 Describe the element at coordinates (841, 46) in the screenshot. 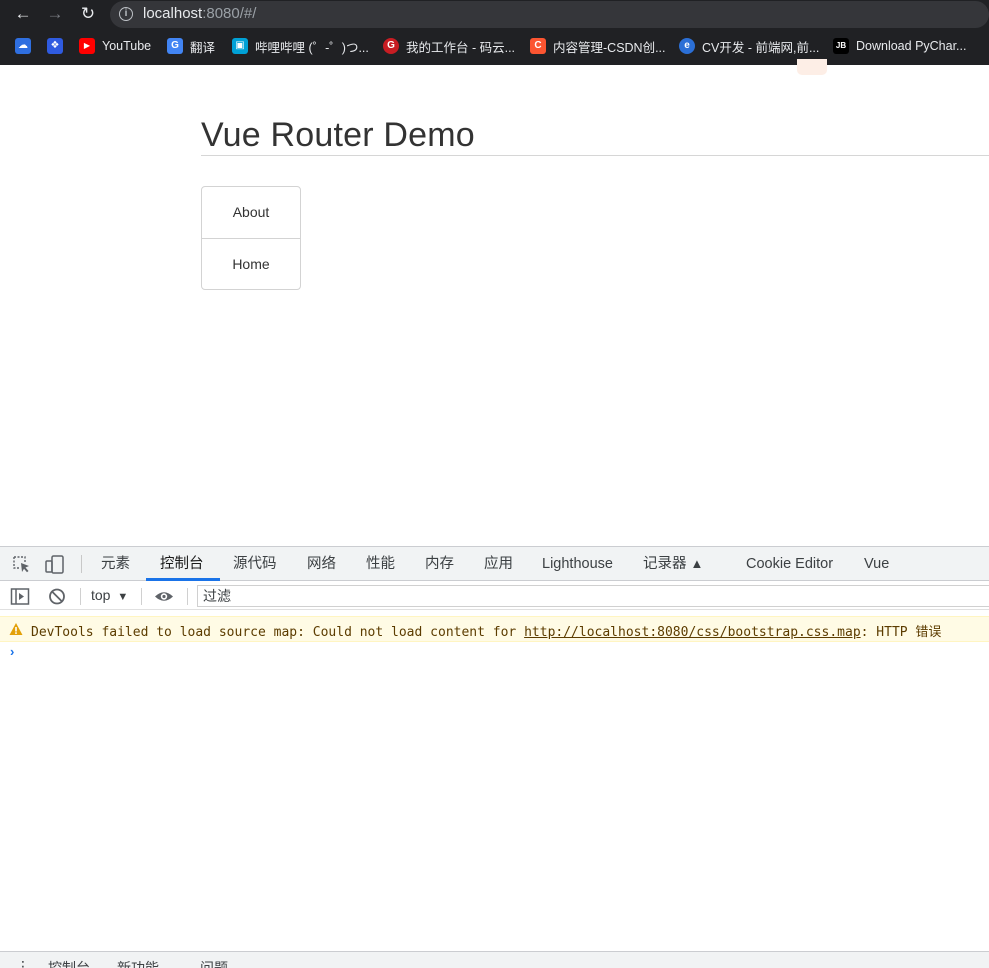

I see `jetbrains-icon: JB` at that location.